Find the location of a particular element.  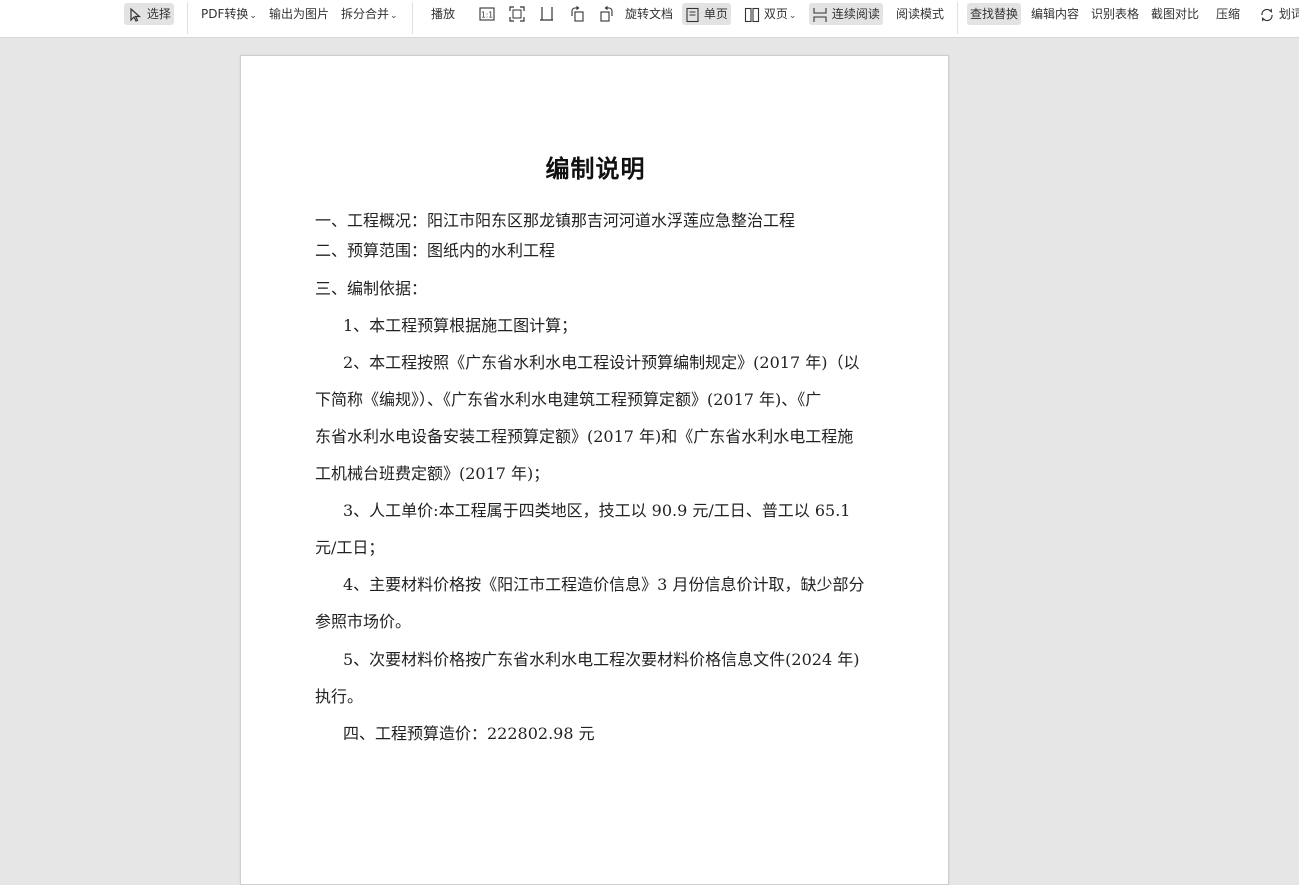

pdf-convert-button: PDF转换⌄ is located at coordinates (229, 14).